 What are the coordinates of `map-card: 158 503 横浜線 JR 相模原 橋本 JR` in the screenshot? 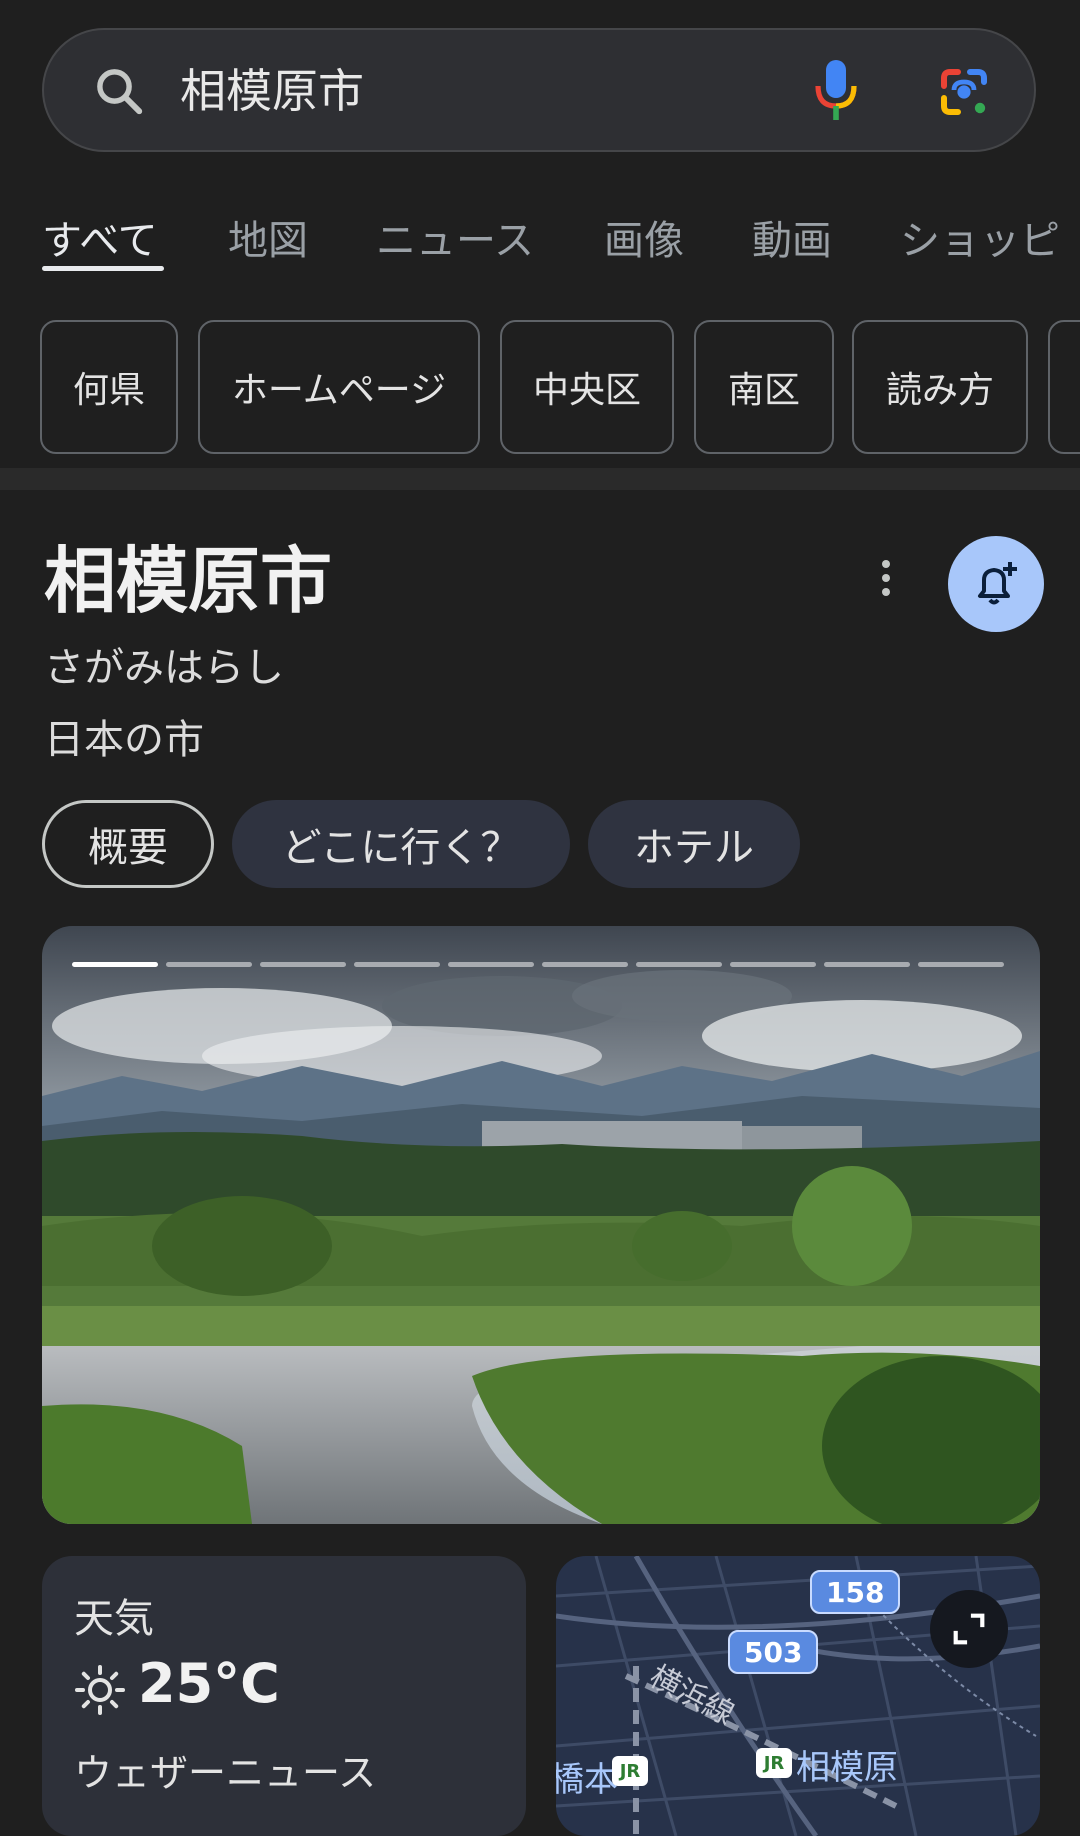 It's located at (798, 1696).